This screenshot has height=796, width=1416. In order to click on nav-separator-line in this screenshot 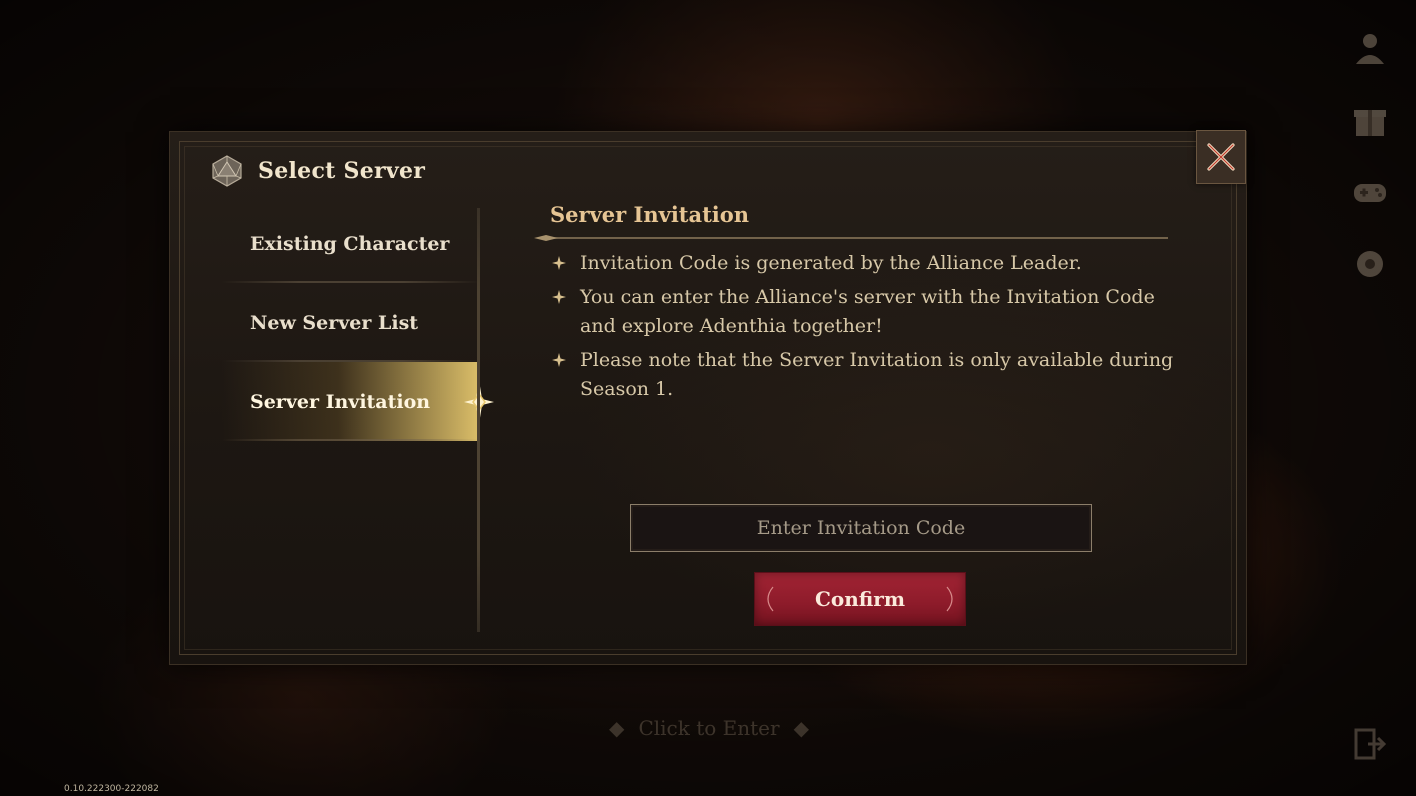, I will do `click(478, 420)`.